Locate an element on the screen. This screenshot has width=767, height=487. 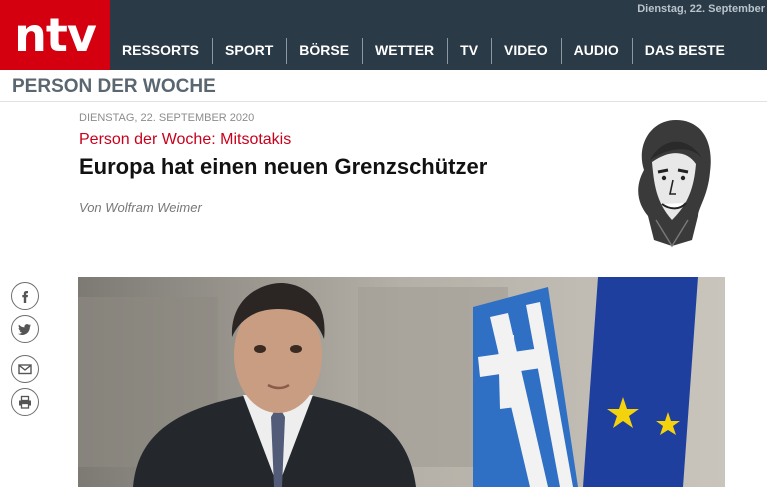
mail-icon is located at coordinates (25, 369).